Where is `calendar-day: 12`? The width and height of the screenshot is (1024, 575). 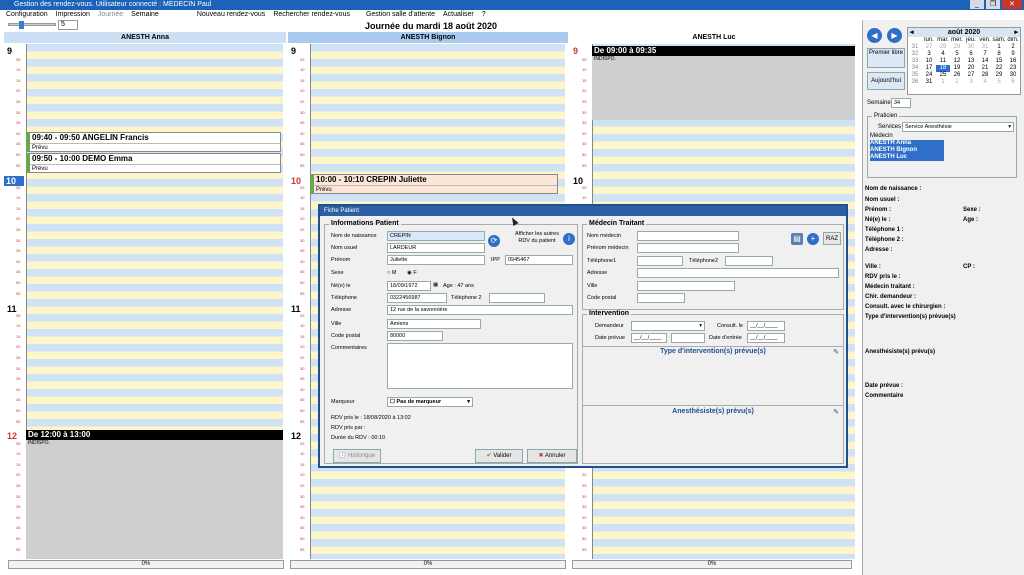 calendar-day: 12 is located at coordinates (957, 61).